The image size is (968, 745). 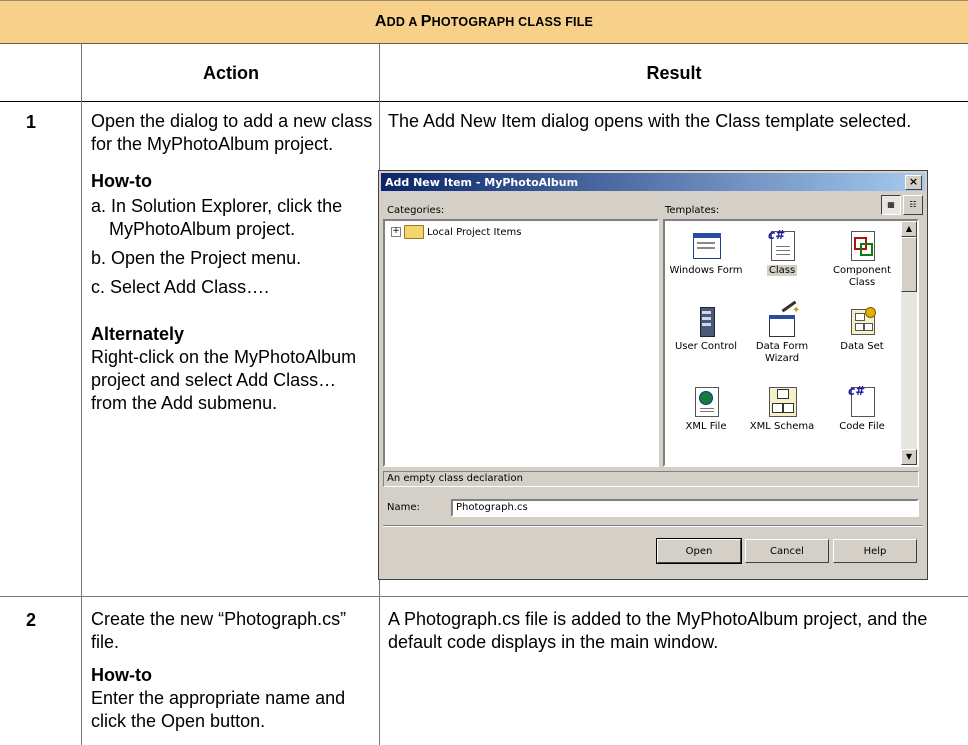 I want to click on row-divider, so click(x=484, y=596).